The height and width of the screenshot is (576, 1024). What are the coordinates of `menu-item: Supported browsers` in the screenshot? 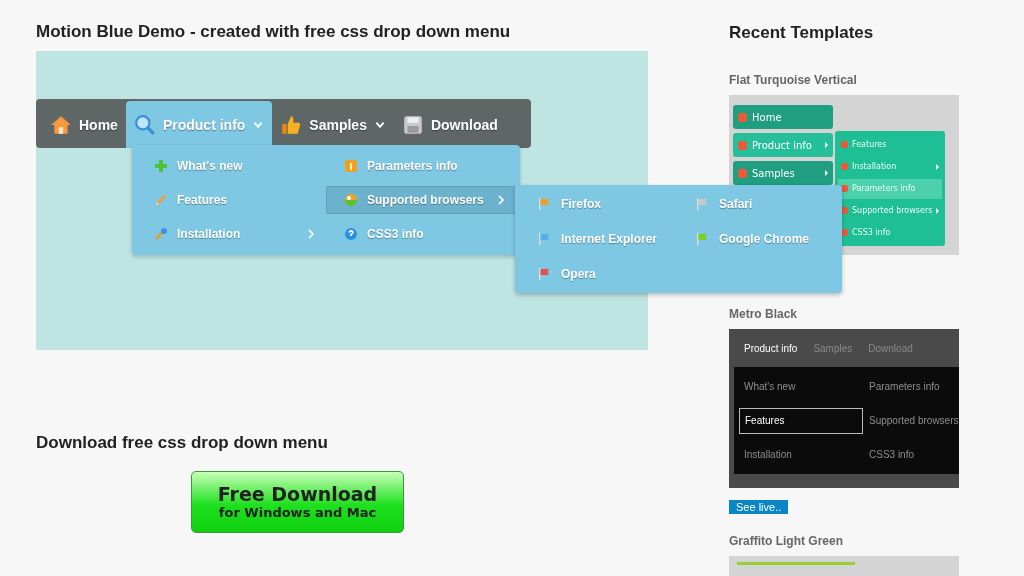 It's located at (916, 420).